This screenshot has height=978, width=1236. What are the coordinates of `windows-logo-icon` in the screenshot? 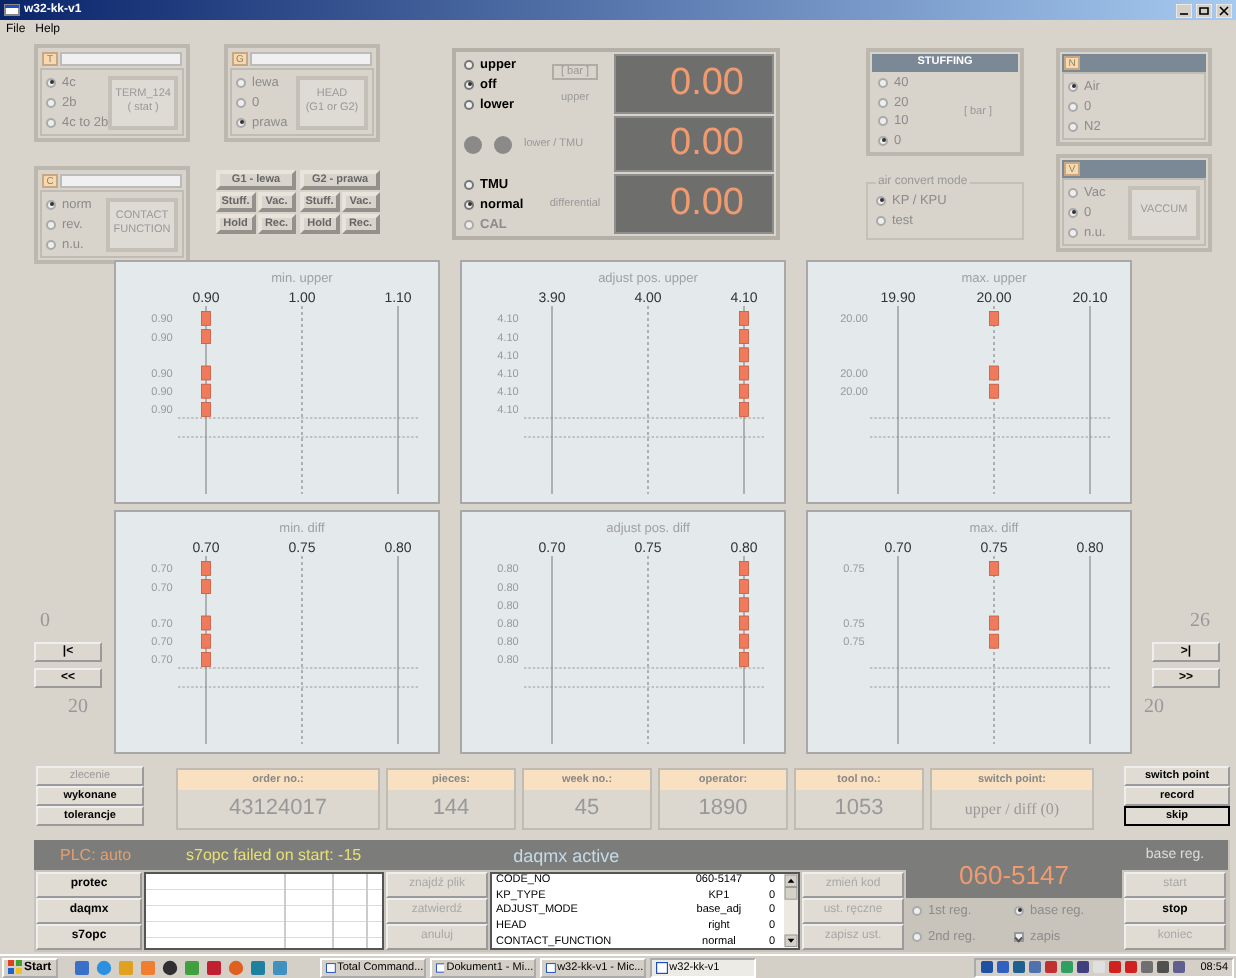 It's located at (15, 967).